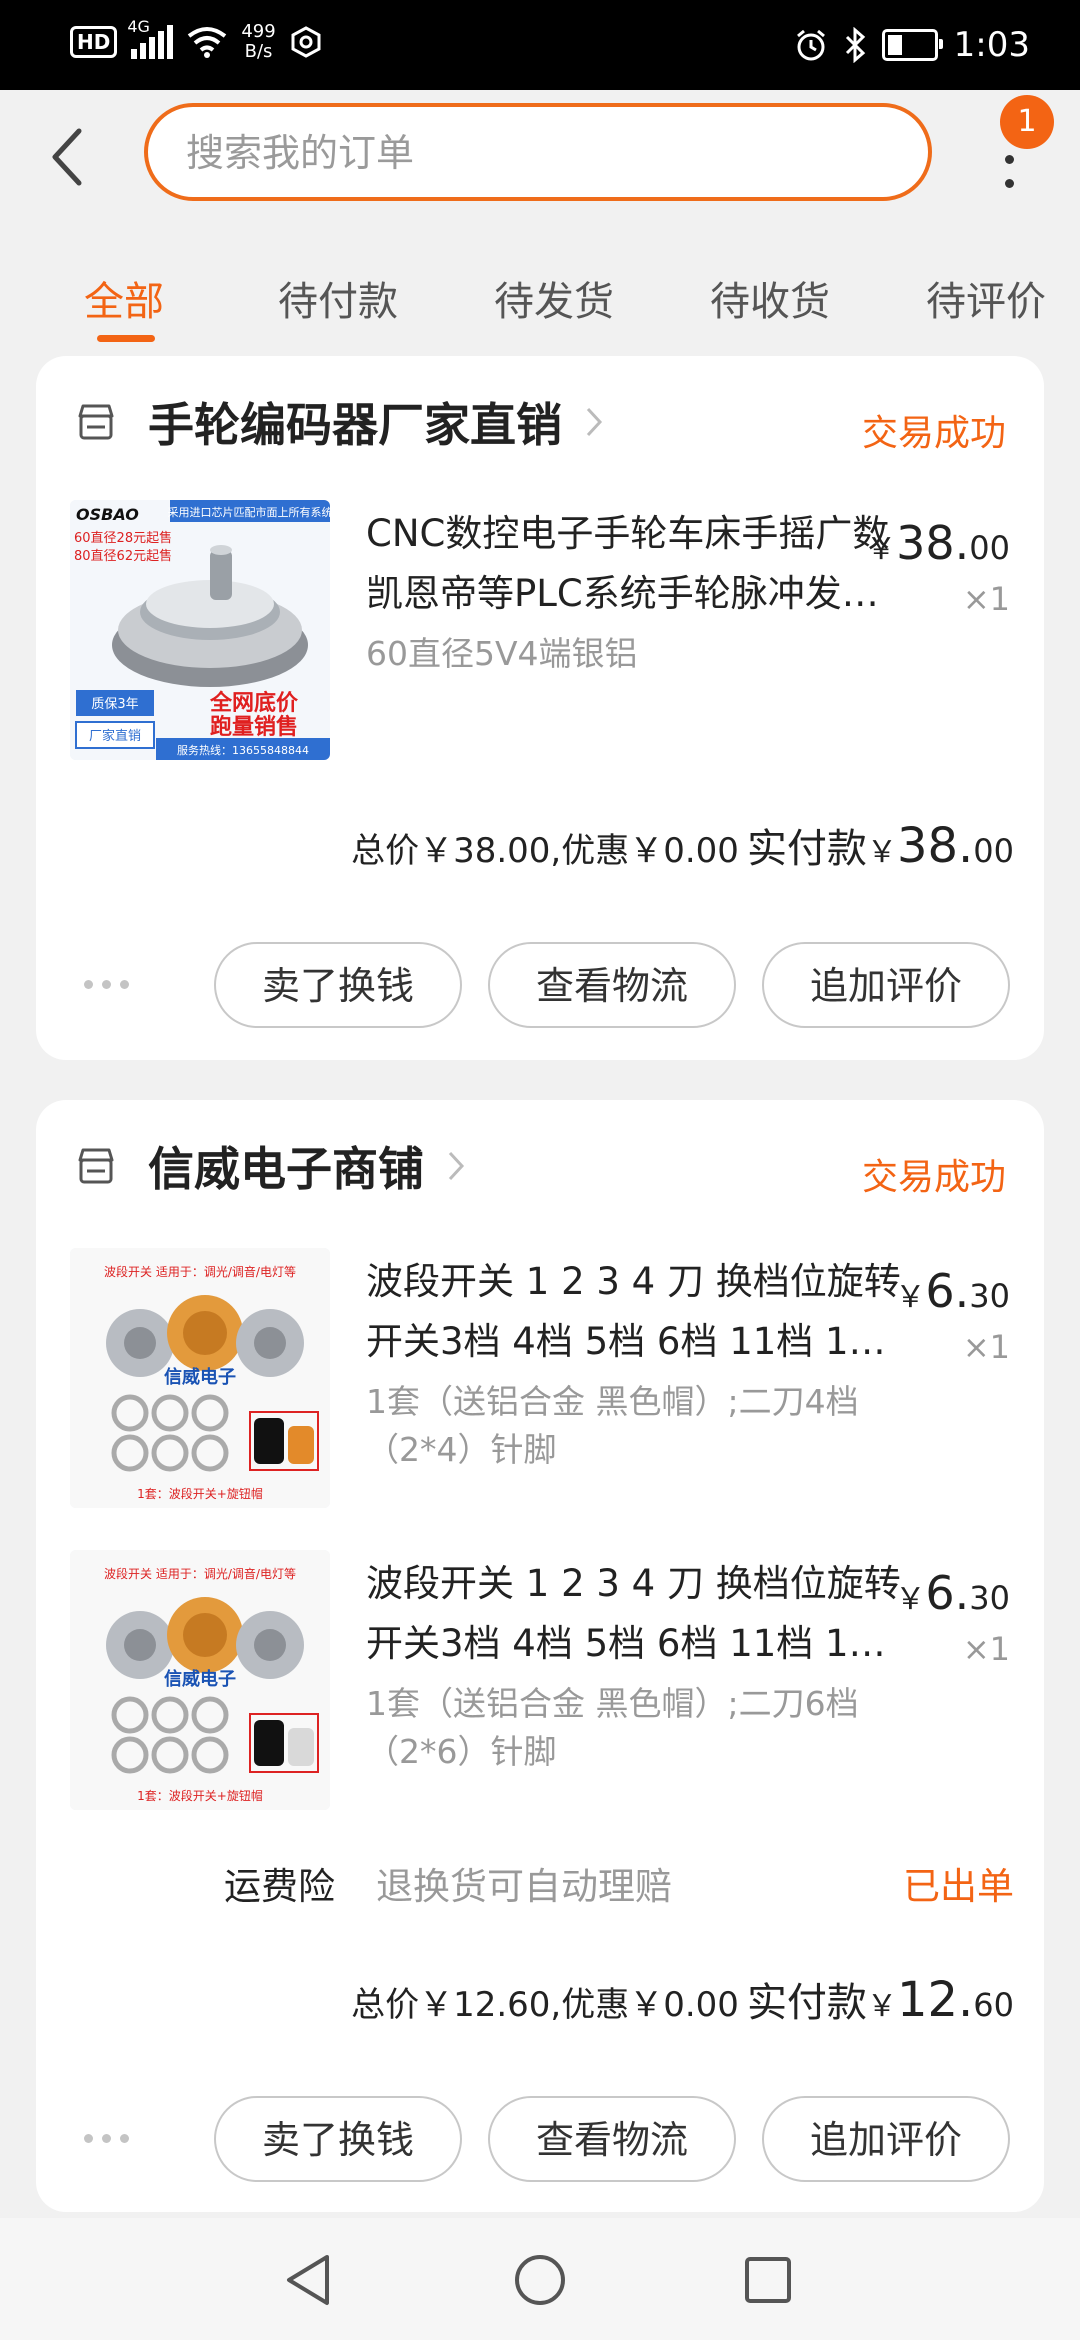 The width and height of the screenshot is (1080, 2340). I want to click on chevron-left-icon, so click(67, 157).